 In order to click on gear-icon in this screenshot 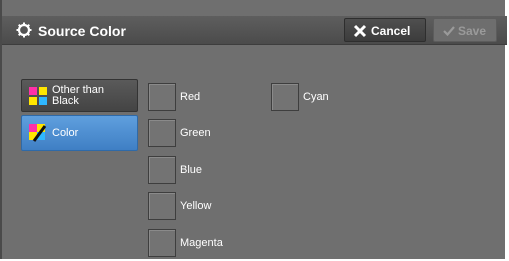, I will do `click(24, 30)`.